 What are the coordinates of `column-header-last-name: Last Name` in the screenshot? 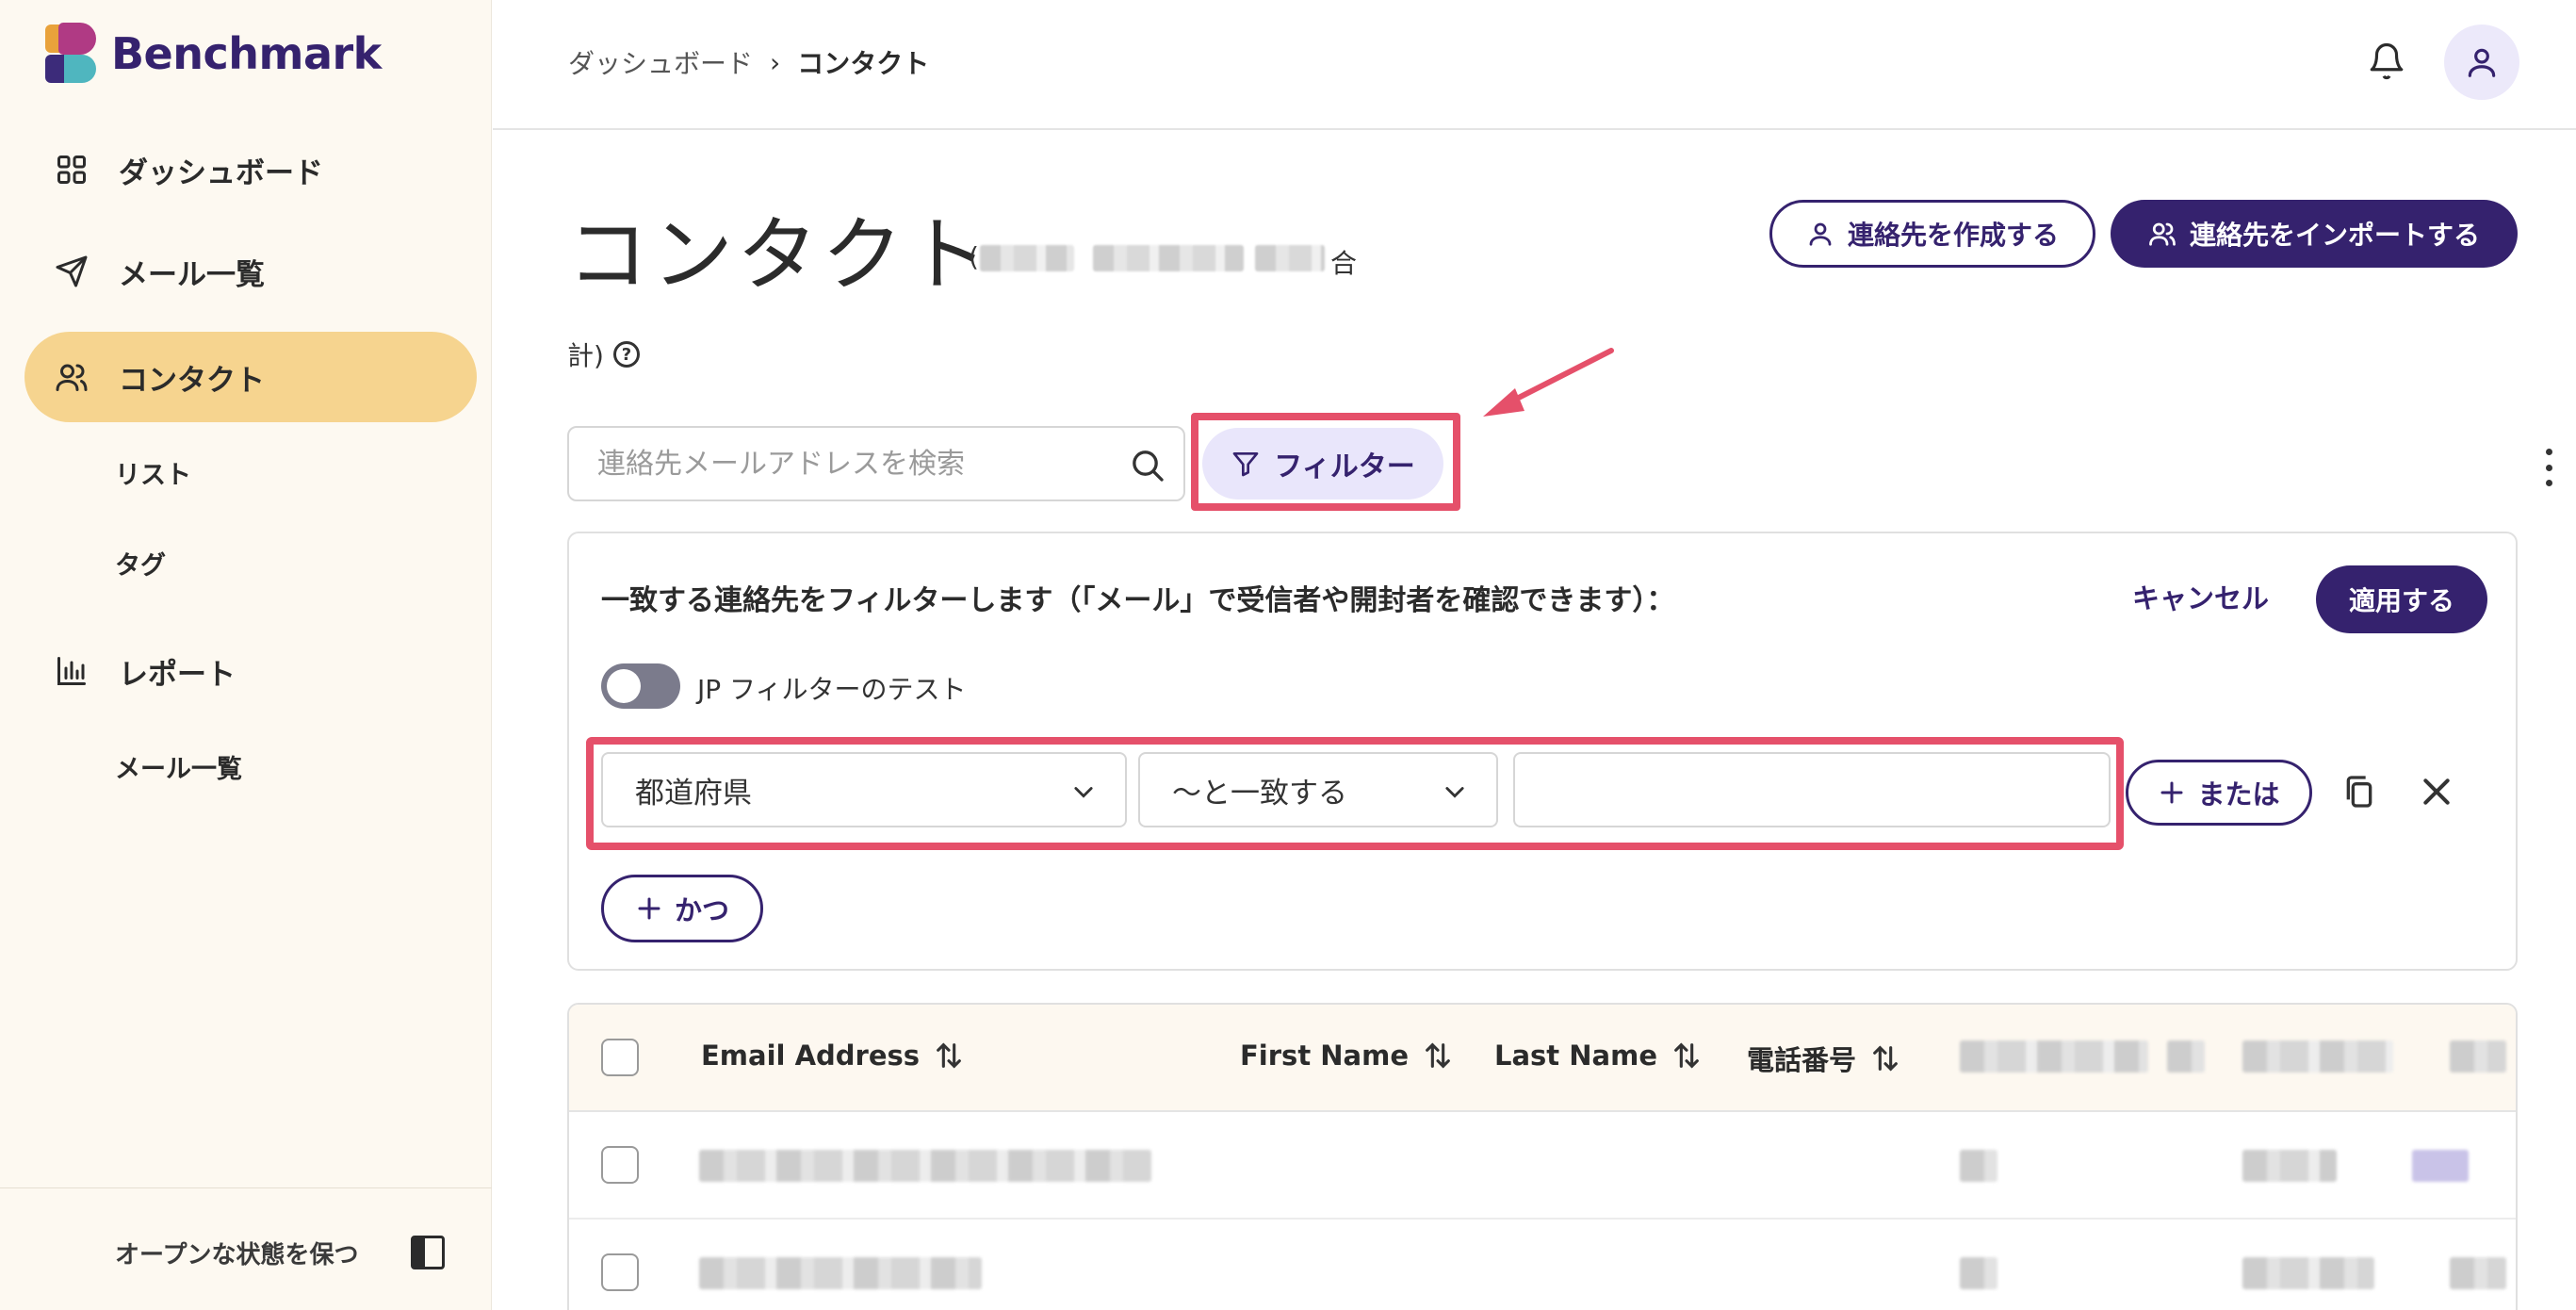 It's located at (1598, 1056).